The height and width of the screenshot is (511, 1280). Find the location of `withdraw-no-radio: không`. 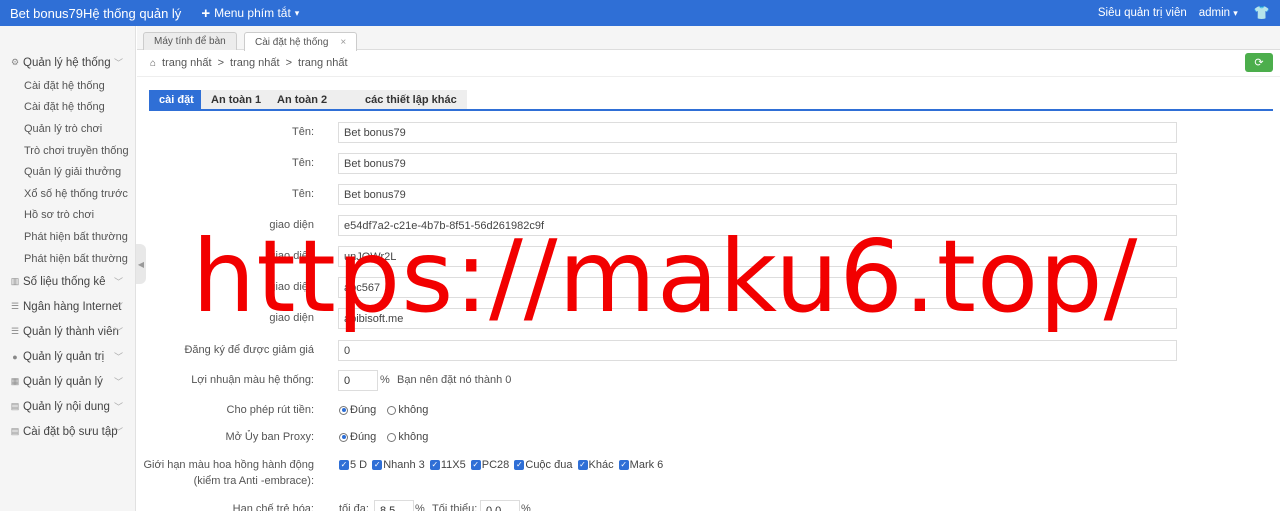

withdraw-no-radio: không is located at coordinates (407, 410).